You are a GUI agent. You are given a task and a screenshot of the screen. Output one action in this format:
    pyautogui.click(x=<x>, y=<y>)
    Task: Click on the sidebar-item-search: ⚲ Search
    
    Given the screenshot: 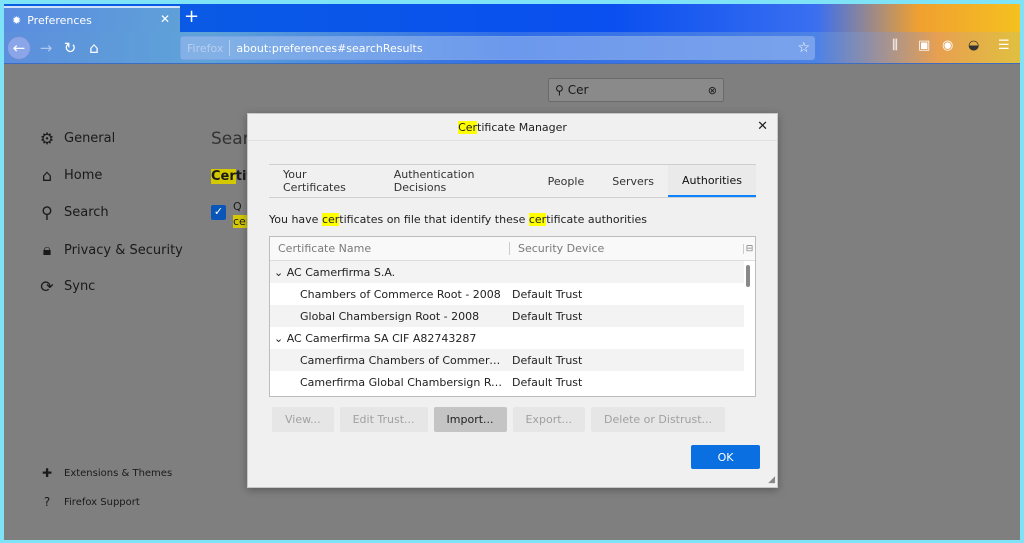 What is the action you would take?
    pyautogui.click(x=73, y=212)
    